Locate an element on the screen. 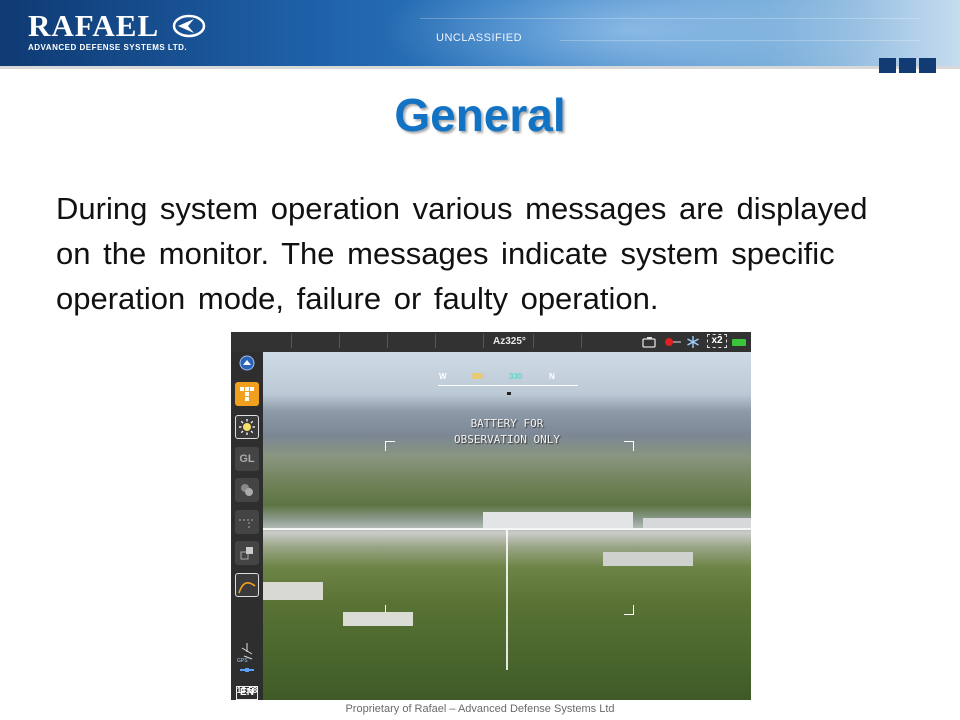 Image resolution: width=960 pixels, height=720 pixels. gps-satellite-icon is located at coordinates (247, 670).